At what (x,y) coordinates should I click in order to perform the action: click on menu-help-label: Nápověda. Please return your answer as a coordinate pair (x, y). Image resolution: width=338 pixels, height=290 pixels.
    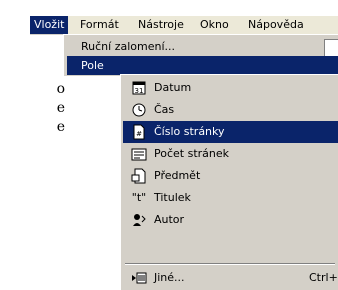
    Looking at the image, I should click on (276, 24).